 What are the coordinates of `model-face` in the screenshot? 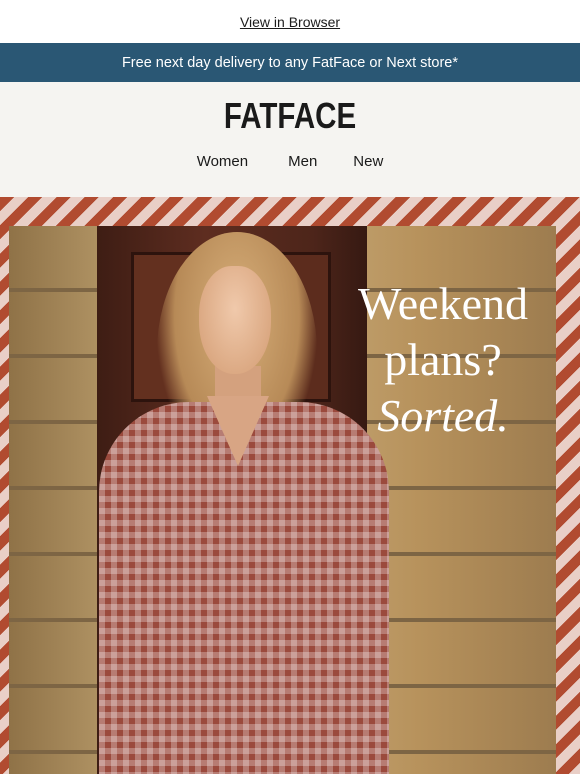 It's located at (235, 320).